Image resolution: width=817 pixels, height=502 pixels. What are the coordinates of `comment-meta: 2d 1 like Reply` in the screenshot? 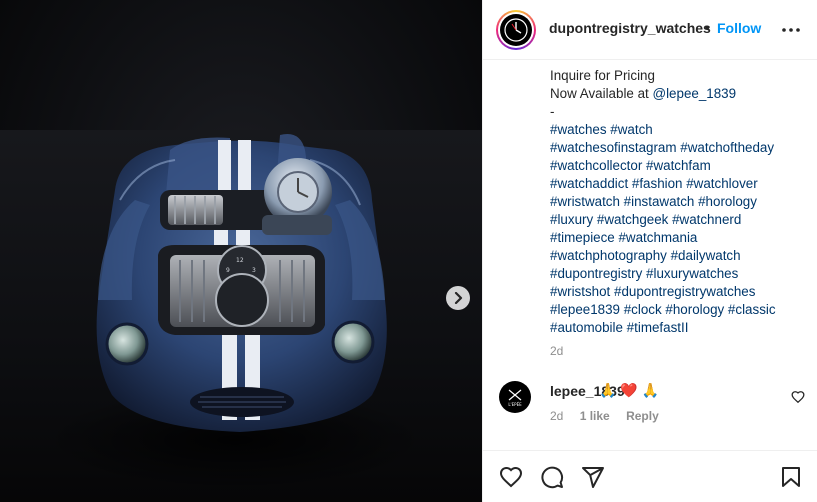 It's located at (611, 416).